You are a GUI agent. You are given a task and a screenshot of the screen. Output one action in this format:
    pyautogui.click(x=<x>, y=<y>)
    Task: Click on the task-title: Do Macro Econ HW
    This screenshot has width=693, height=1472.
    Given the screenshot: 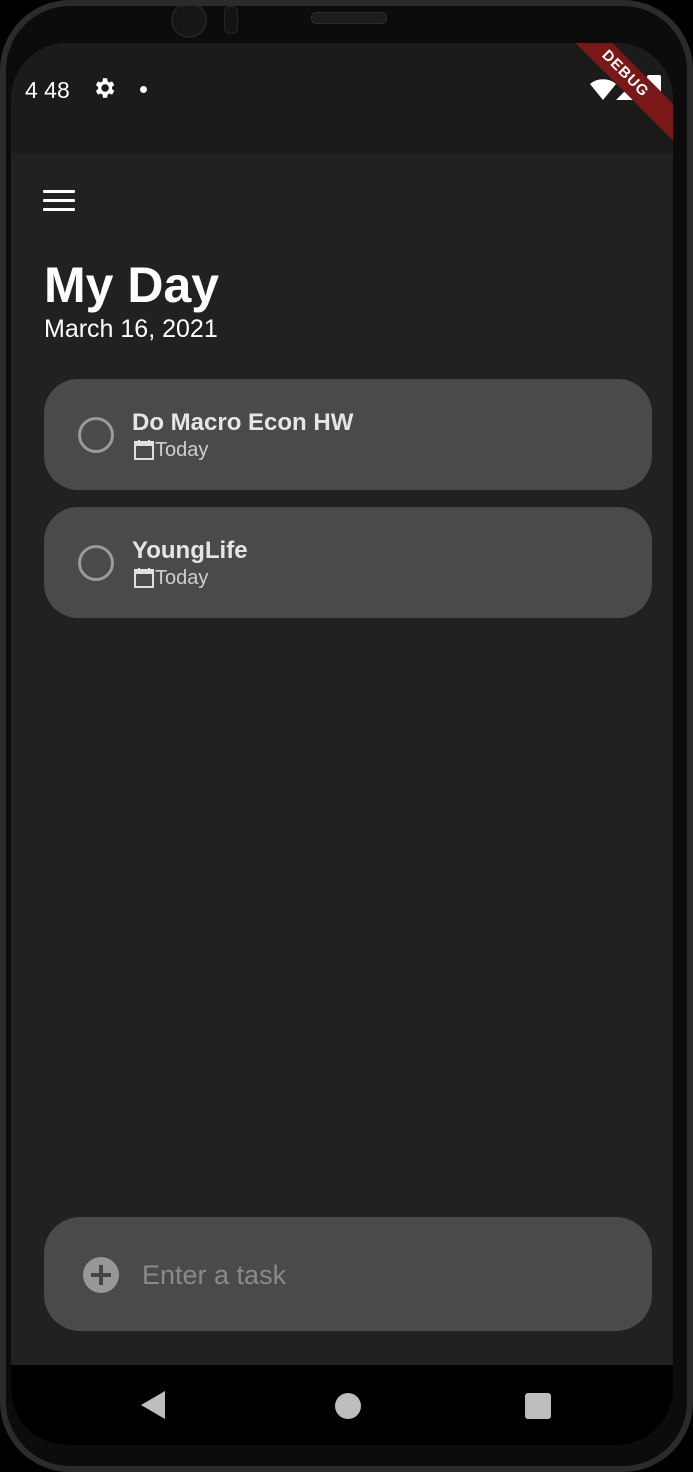 What is the action you would take?
    pyautogui.click(x=243, y=422)
    